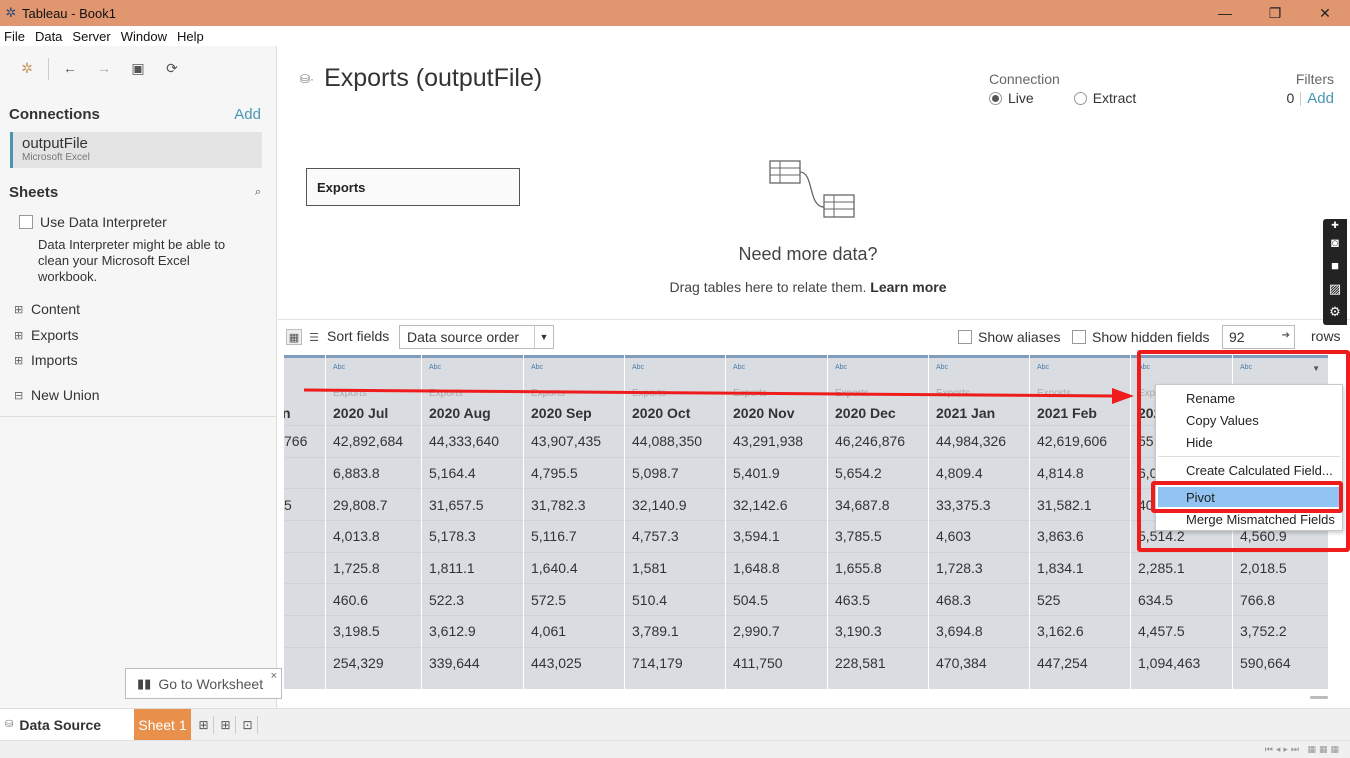 This screenshot has height=758, width=1350. I want to click on grid-cell: 1,725.8, so click(373, 567).